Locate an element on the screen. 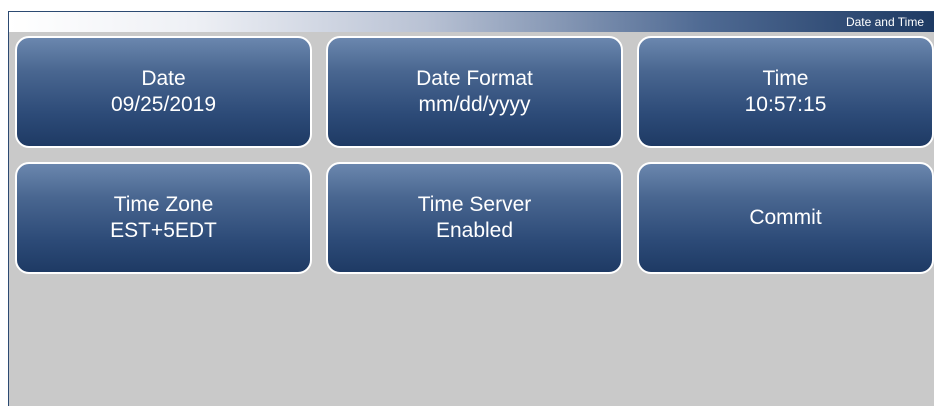 This screenshot has width=934, height=406. title-bar: Date and Time is located at coordinates (471, 22).